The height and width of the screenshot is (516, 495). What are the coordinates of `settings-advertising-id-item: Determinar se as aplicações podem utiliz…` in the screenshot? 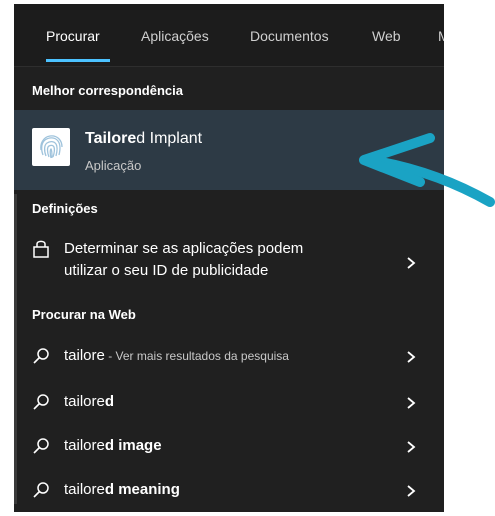 It's located at (229, 261).